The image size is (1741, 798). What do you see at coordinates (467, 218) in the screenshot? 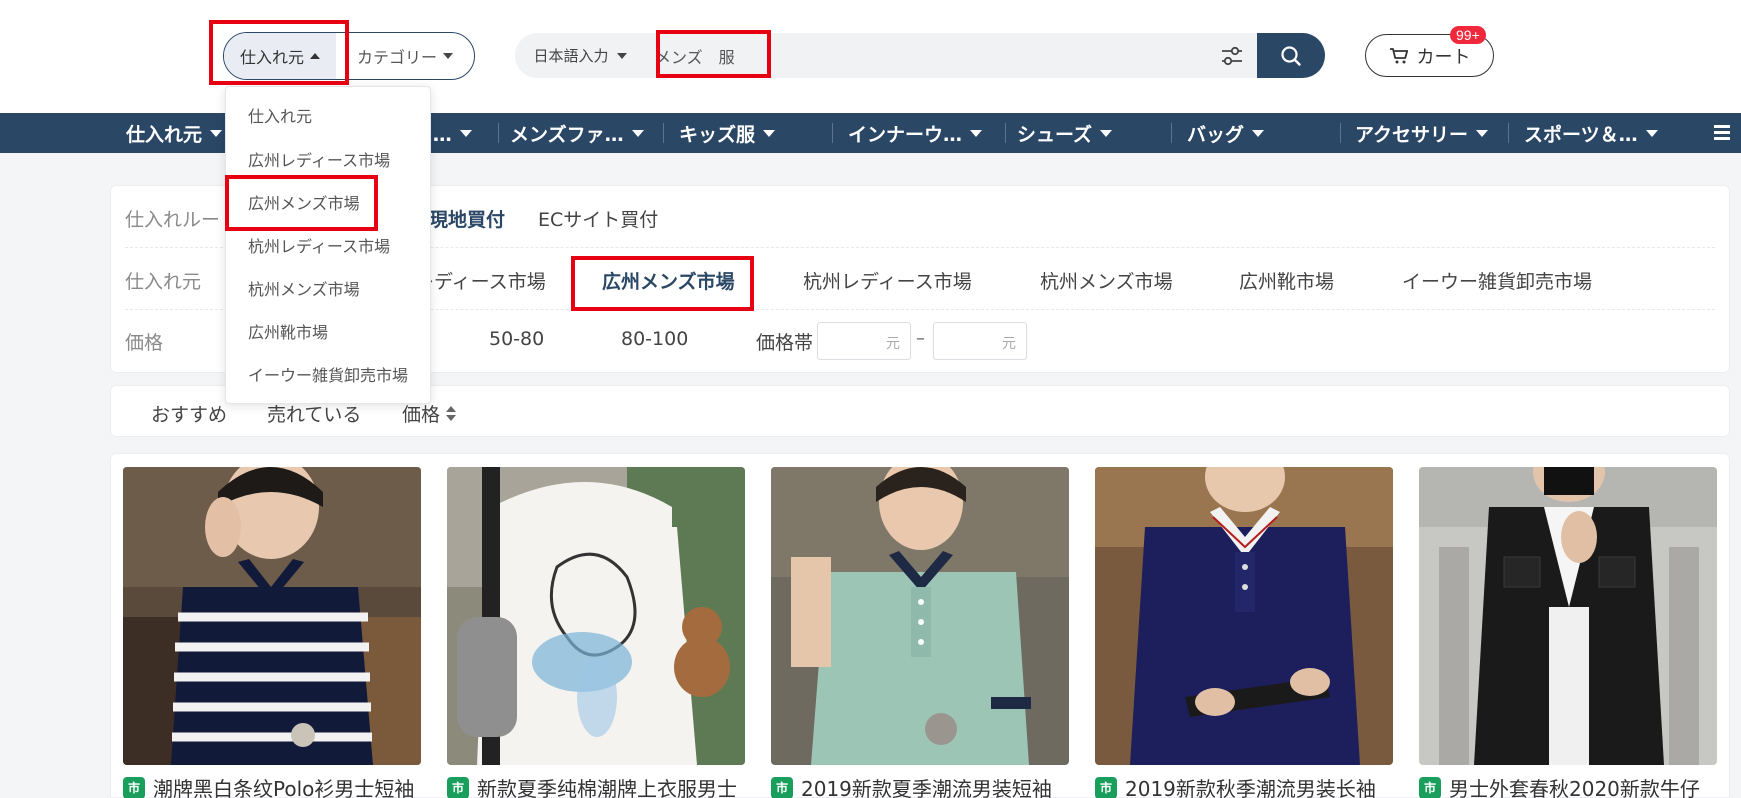
I see `route-option-local: 現地買付` at bounding box center [467, 218].